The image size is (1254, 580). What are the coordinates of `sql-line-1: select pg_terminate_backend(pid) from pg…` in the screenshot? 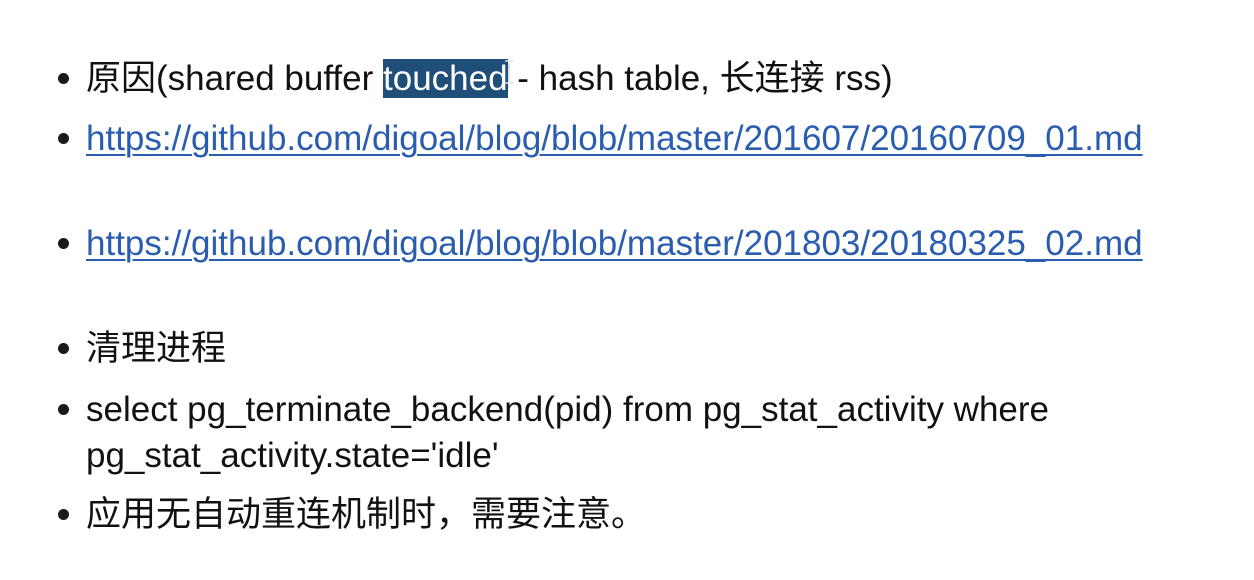 It's located at (567, 409).